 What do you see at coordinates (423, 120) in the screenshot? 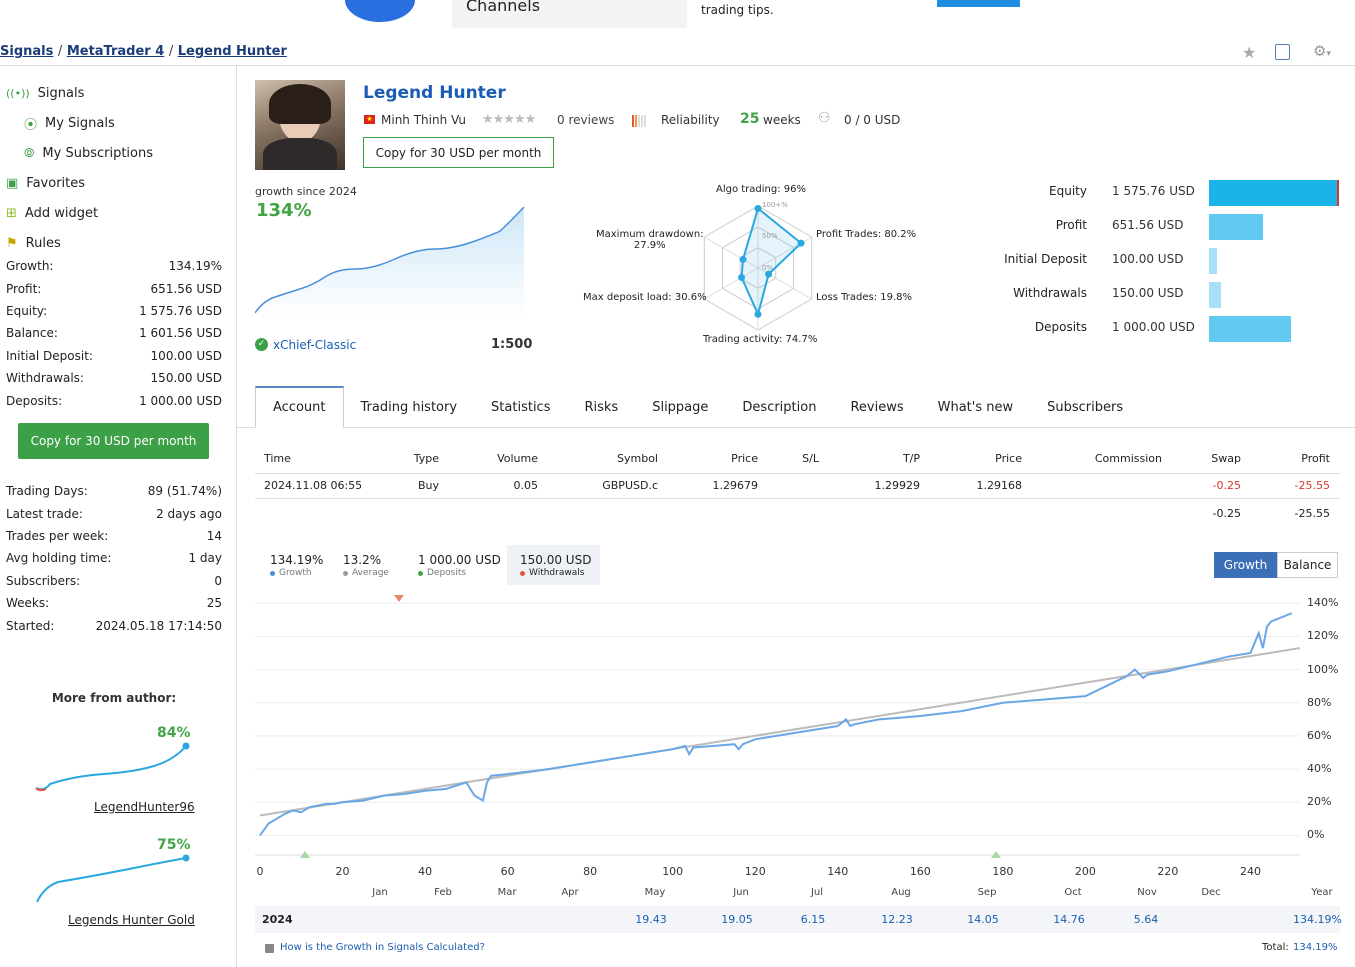
I see `author-name: Minh Thinh Vu` at bounding box center [423, 120].